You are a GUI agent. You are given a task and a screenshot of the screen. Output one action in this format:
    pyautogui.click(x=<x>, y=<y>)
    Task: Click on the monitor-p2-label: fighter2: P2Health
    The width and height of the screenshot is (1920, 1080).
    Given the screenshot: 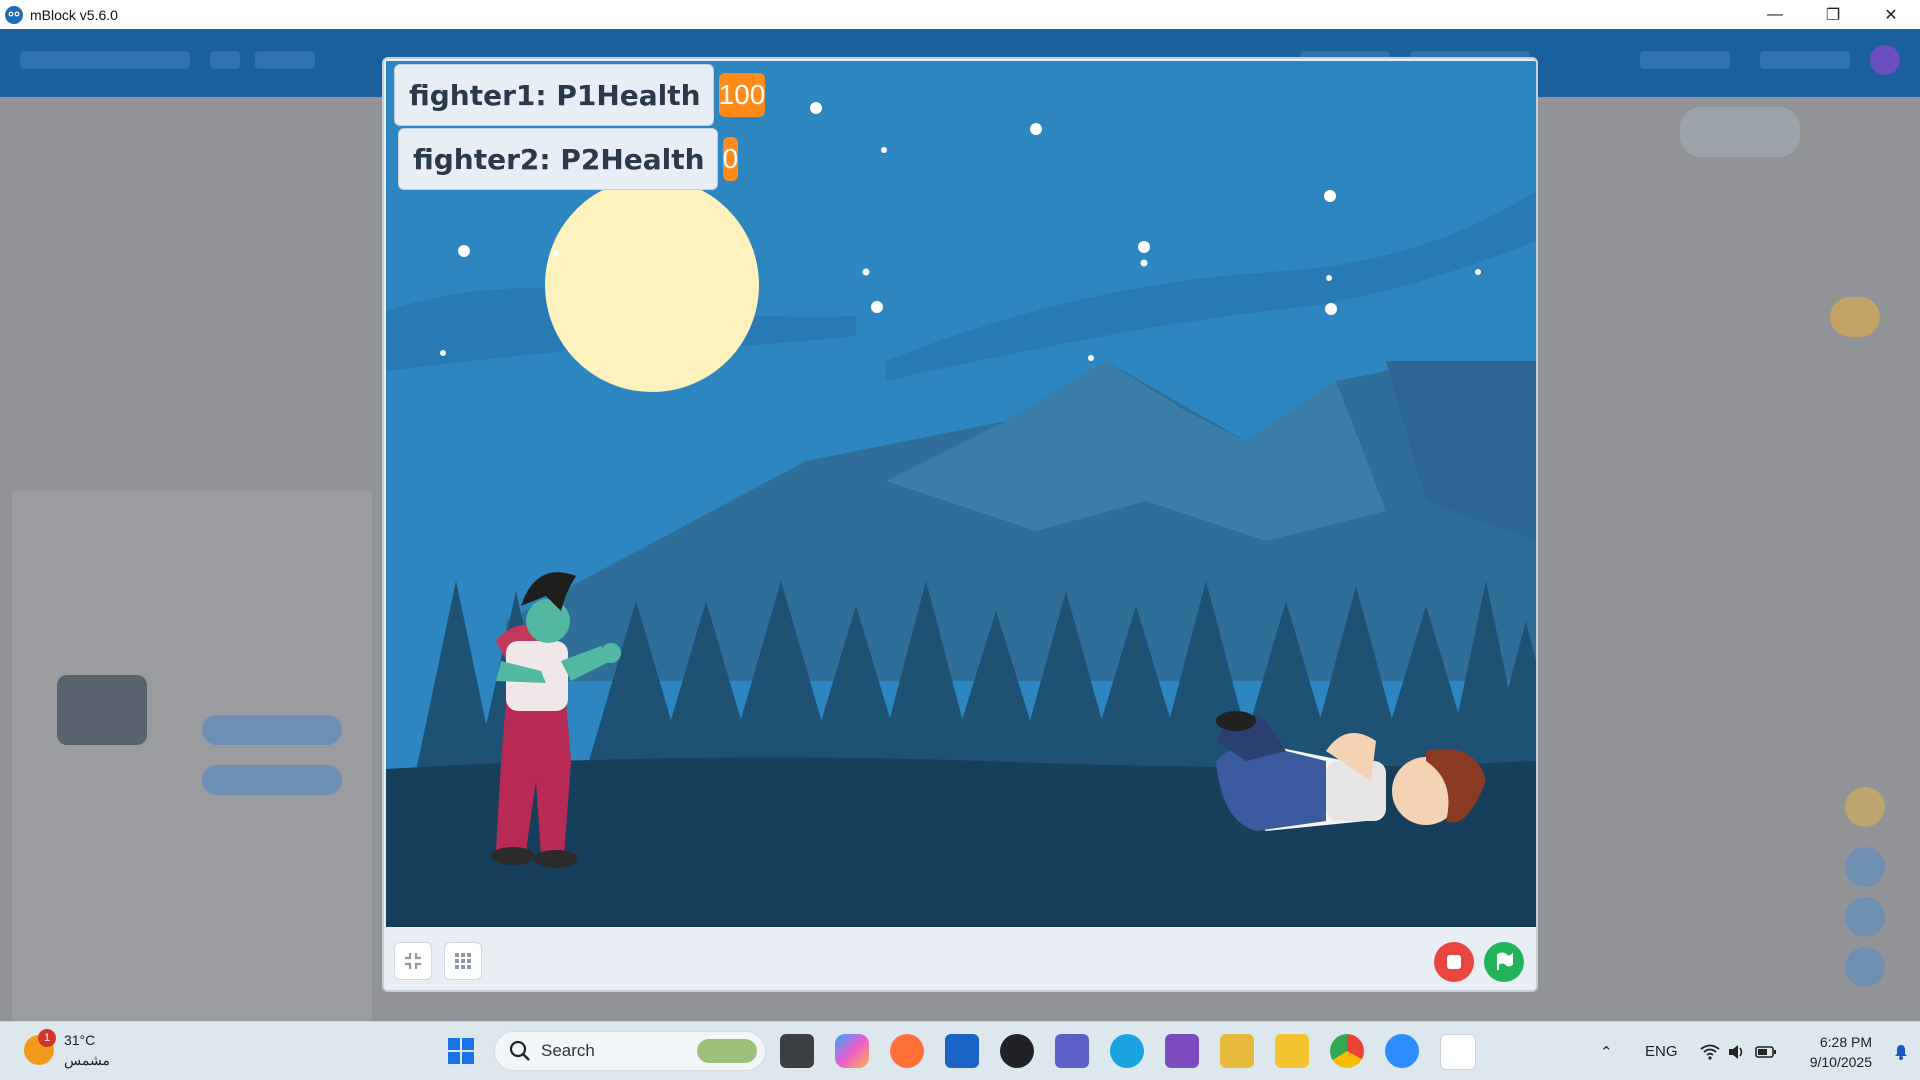 What is the action you would take?
    pyautogui.click(x=559, y=159)
    